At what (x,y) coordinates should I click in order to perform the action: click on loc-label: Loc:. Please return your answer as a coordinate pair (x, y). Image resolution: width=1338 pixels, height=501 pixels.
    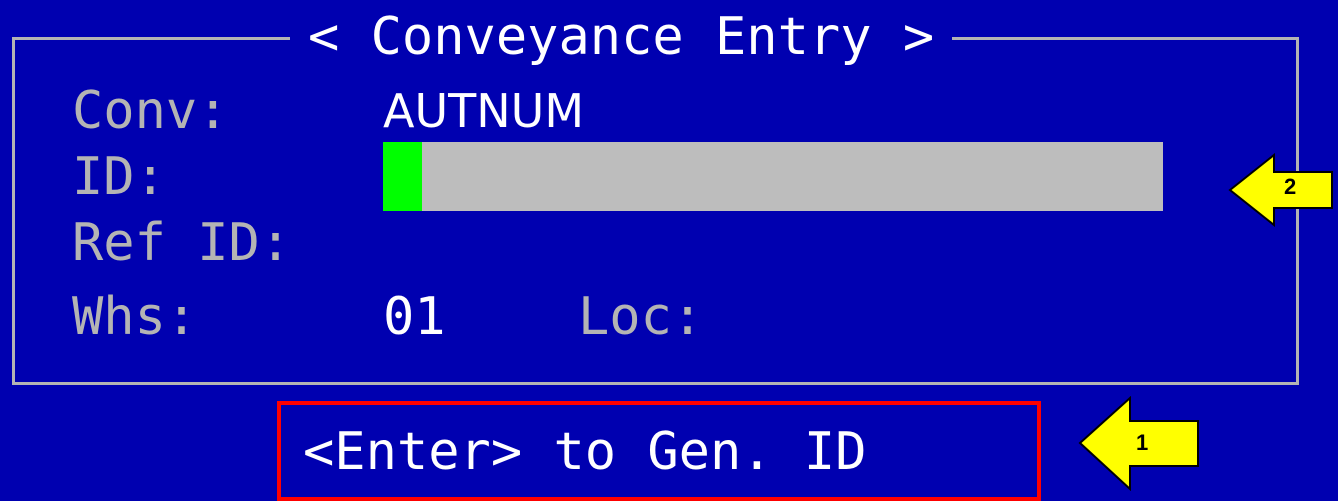
    Looking at the image, I should click on (641, 317).